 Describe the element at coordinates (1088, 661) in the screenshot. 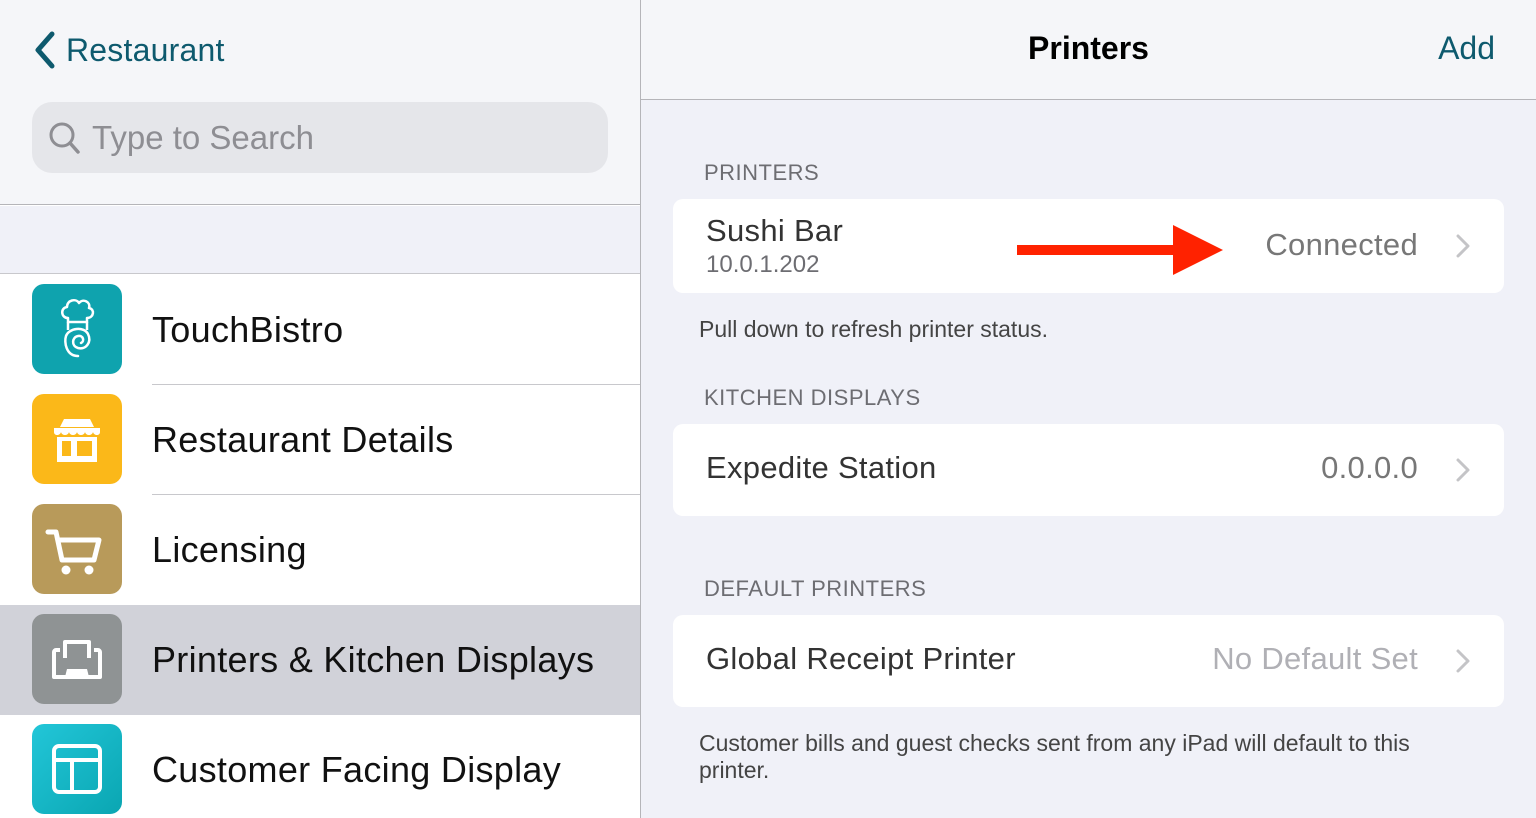

I see `default-printer-row-global-receipt: Global Receipt Printer No Default Set` at that location.